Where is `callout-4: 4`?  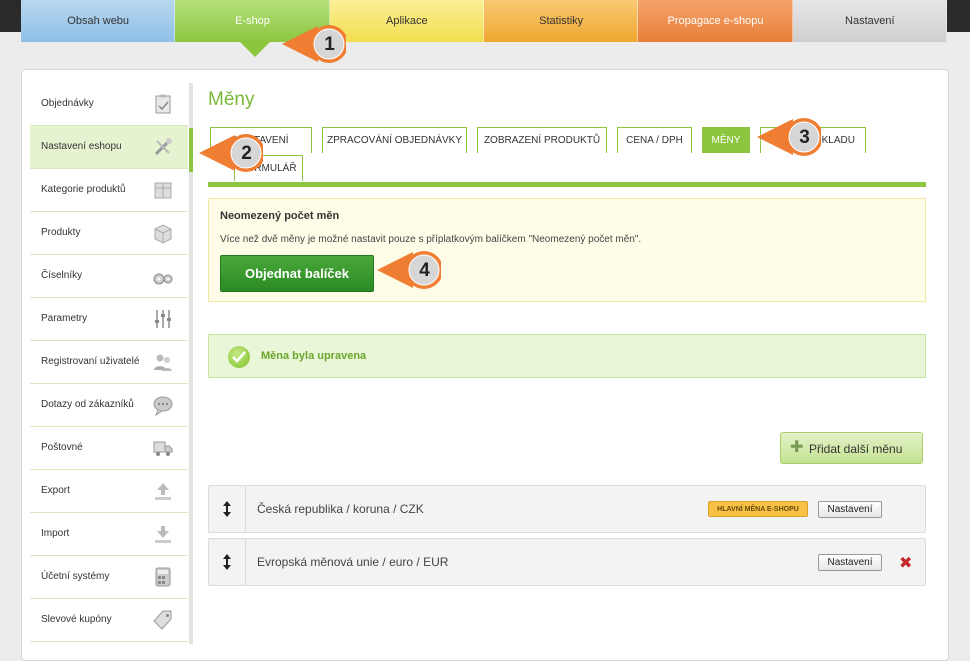
callout-4: 4 is located at coordinates (409, 270).